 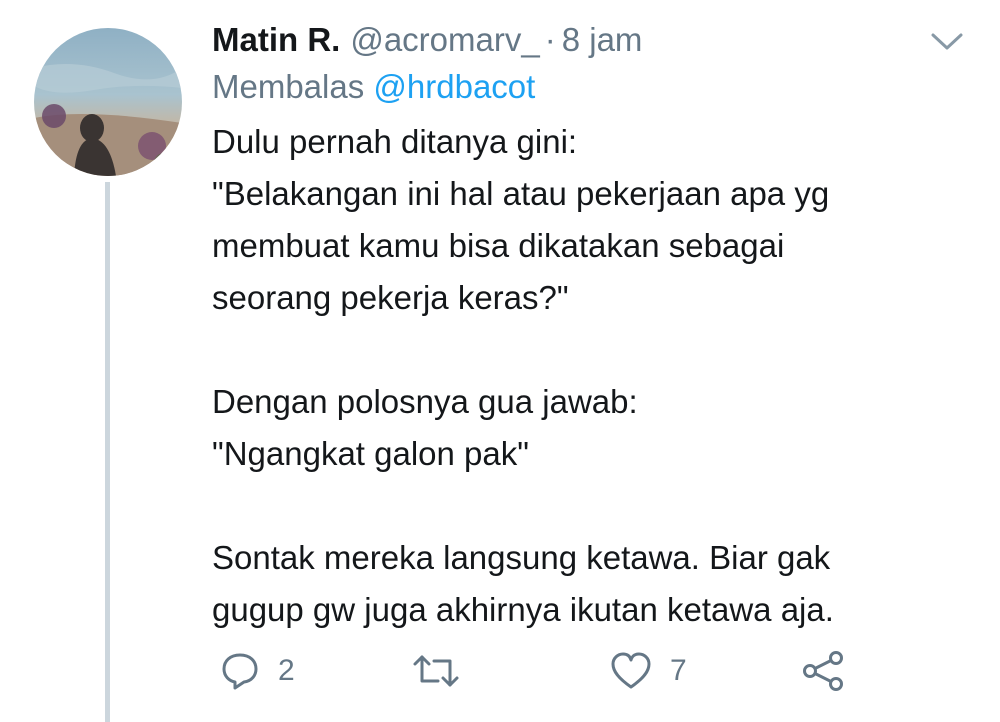 I want to click on avatar-image, so click(x=108, y=102).